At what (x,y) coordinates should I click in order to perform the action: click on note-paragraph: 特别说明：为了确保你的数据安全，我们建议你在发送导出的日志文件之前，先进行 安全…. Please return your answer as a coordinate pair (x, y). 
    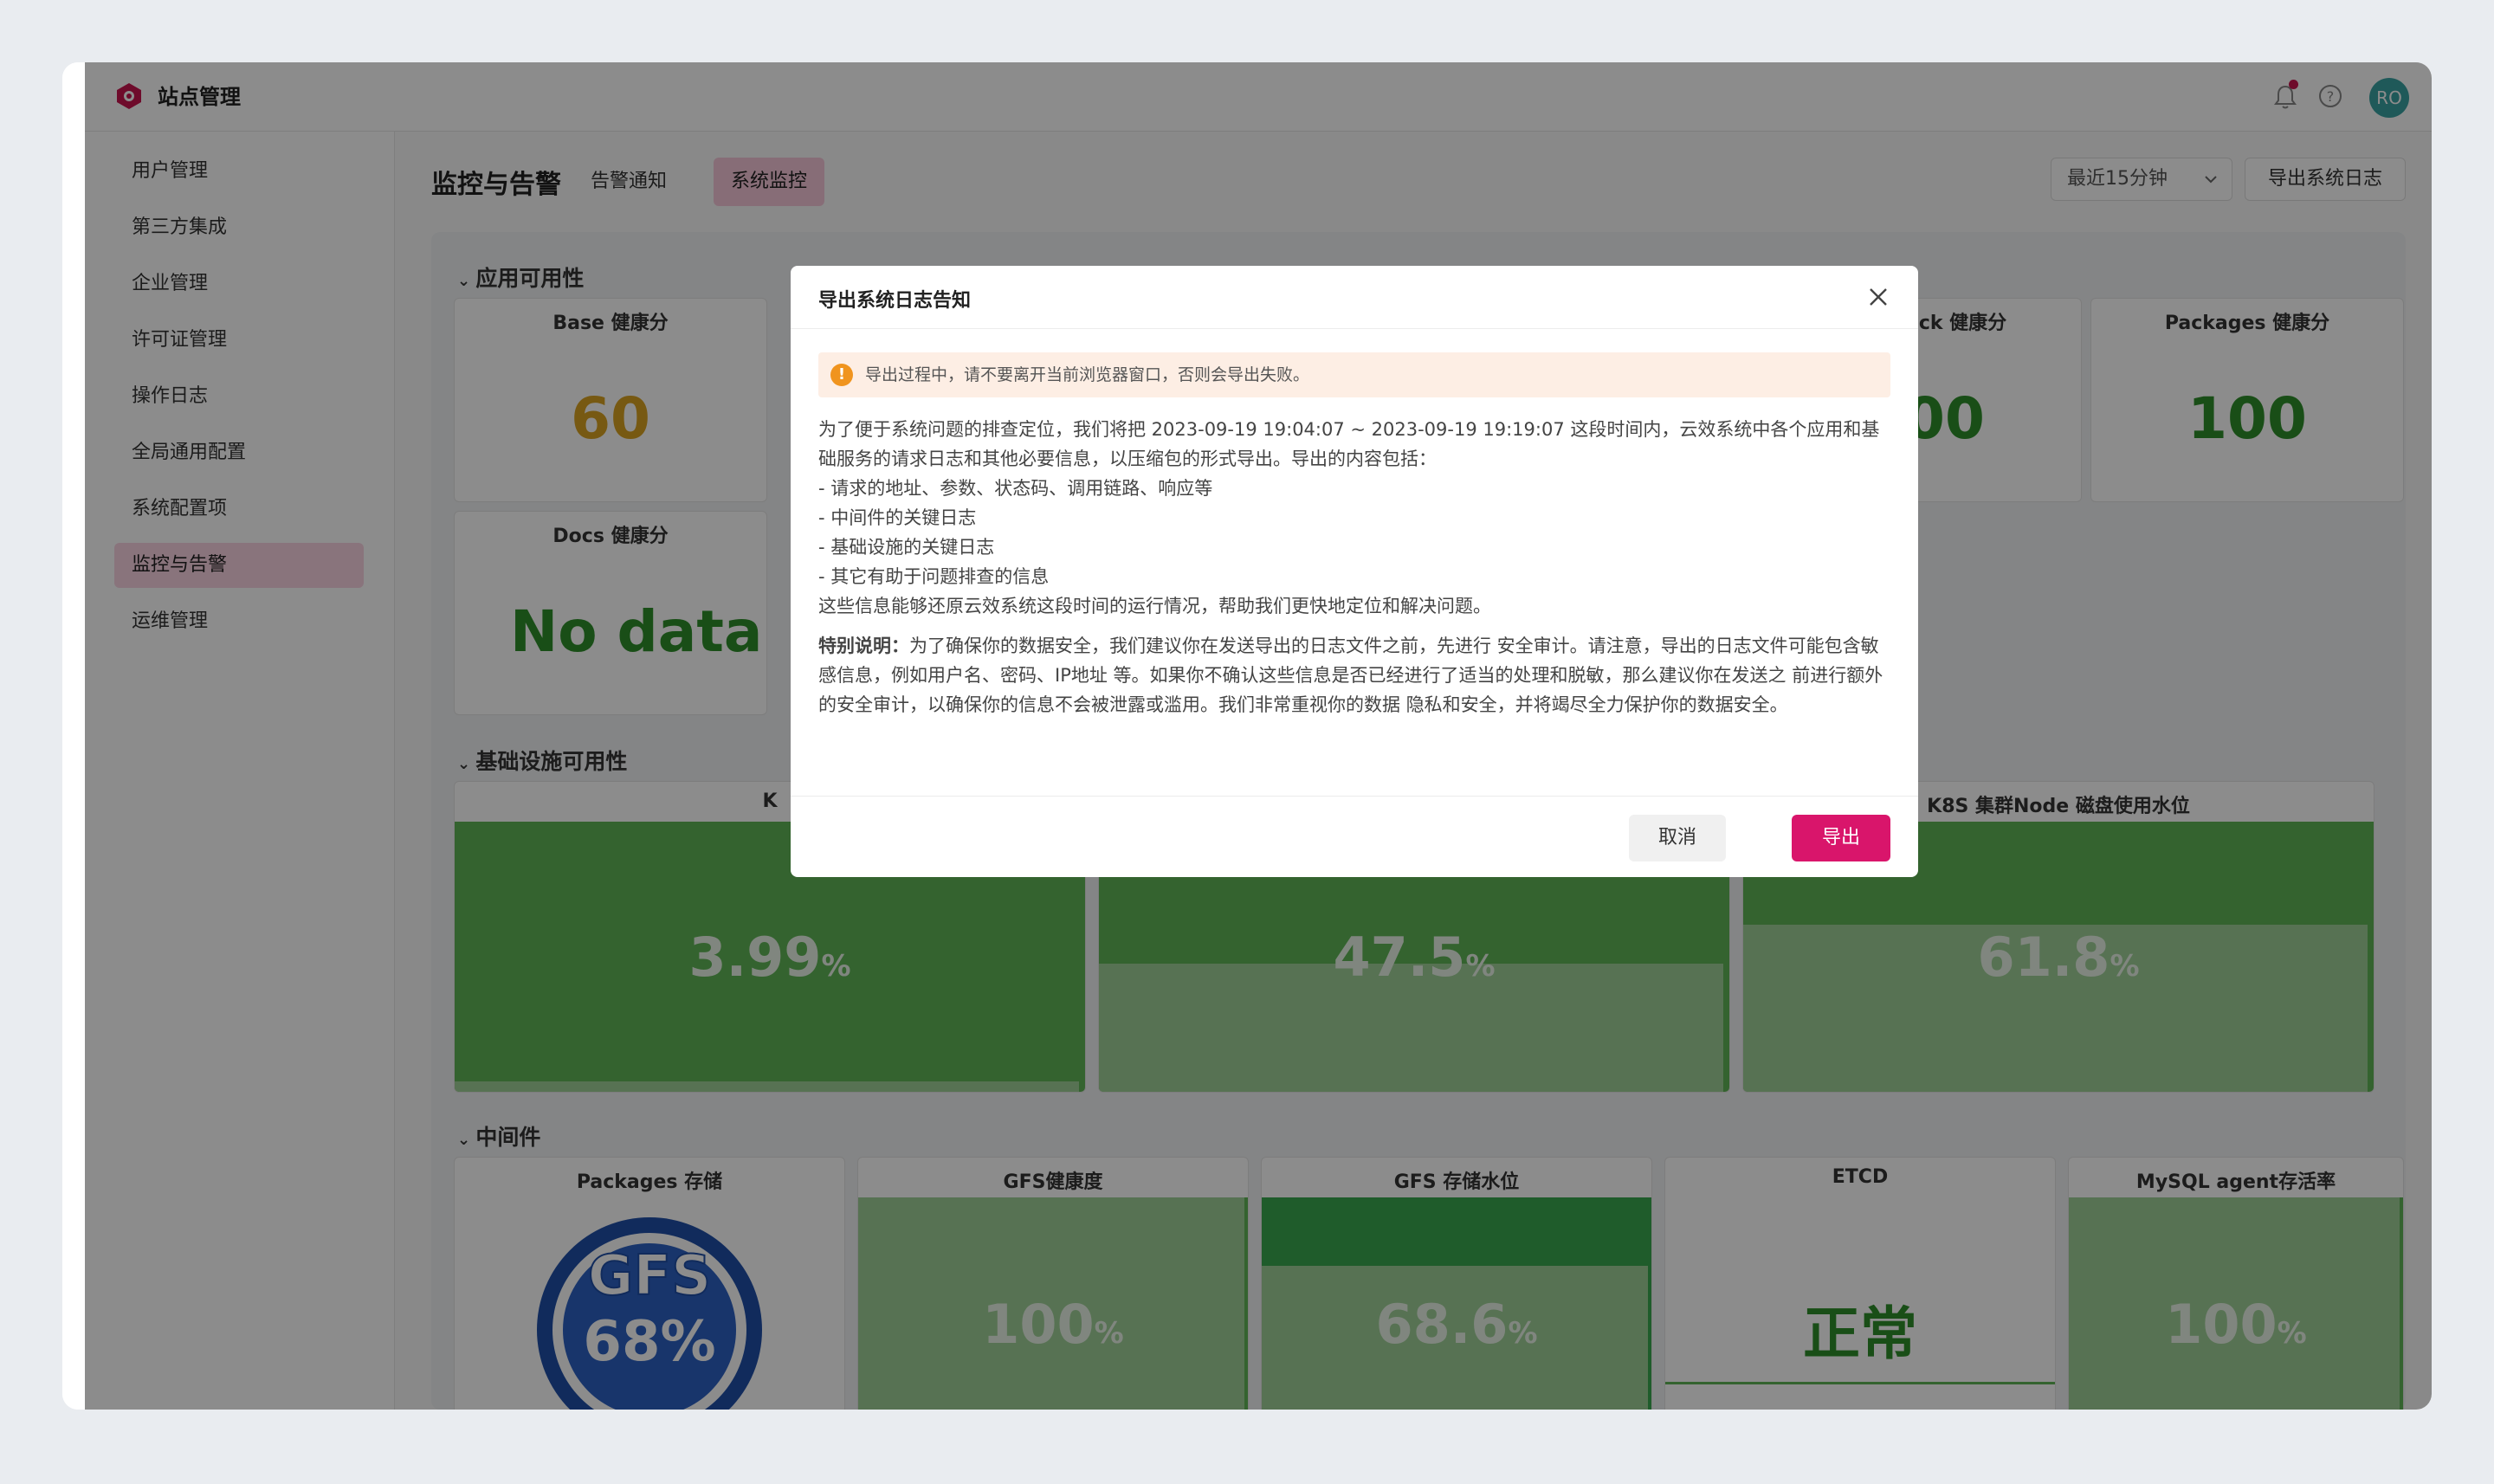
    Looking at the image, I should click on (1354, 675).